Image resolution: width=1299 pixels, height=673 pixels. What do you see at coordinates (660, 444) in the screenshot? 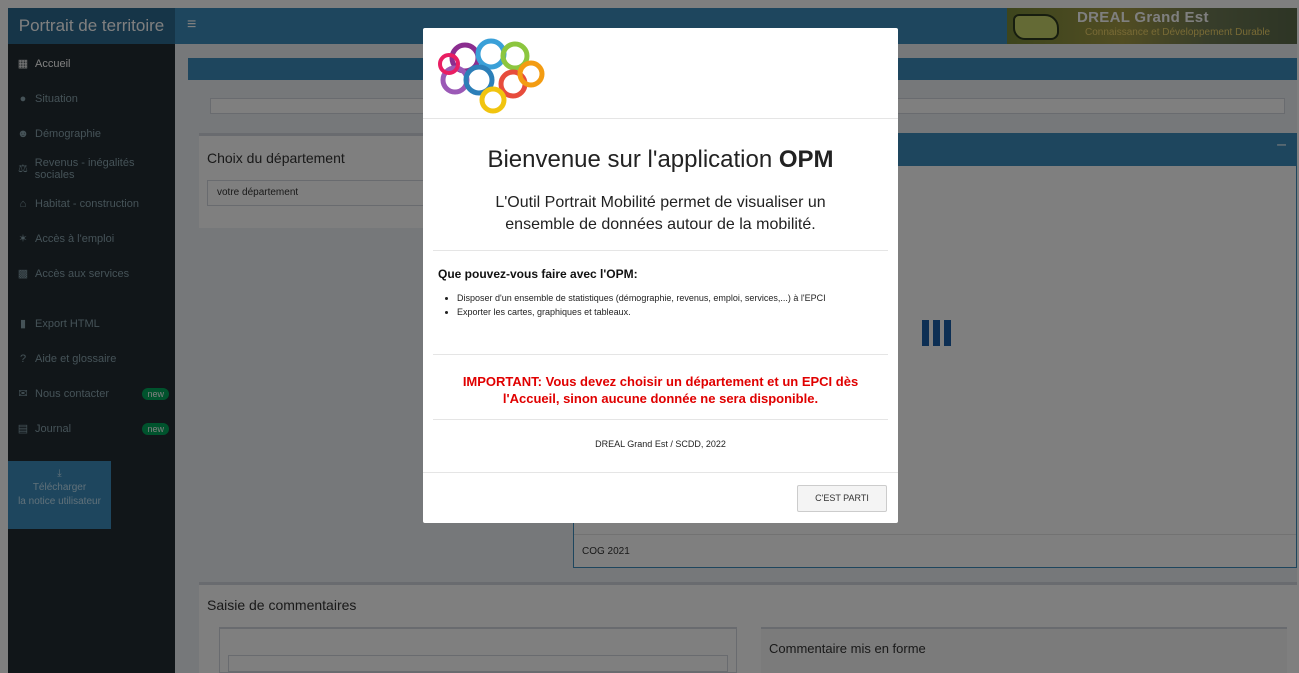
I see `modal-credits: DREAL Grand Est / SCDD, 2022` at bounding box center [660, 444].